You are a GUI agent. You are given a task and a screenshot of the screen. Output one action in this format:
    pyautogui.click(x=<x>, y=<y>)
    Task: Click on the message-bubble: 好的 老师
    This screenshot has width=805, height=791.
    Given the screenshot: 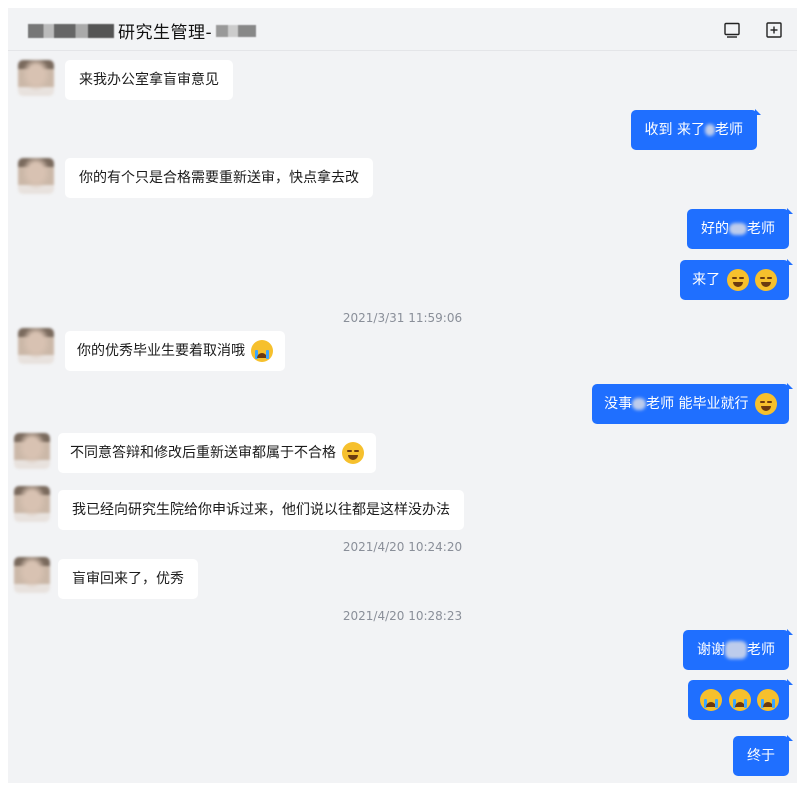 What is the action you would take?
    pyautogui.click(x=740, y=228)
    